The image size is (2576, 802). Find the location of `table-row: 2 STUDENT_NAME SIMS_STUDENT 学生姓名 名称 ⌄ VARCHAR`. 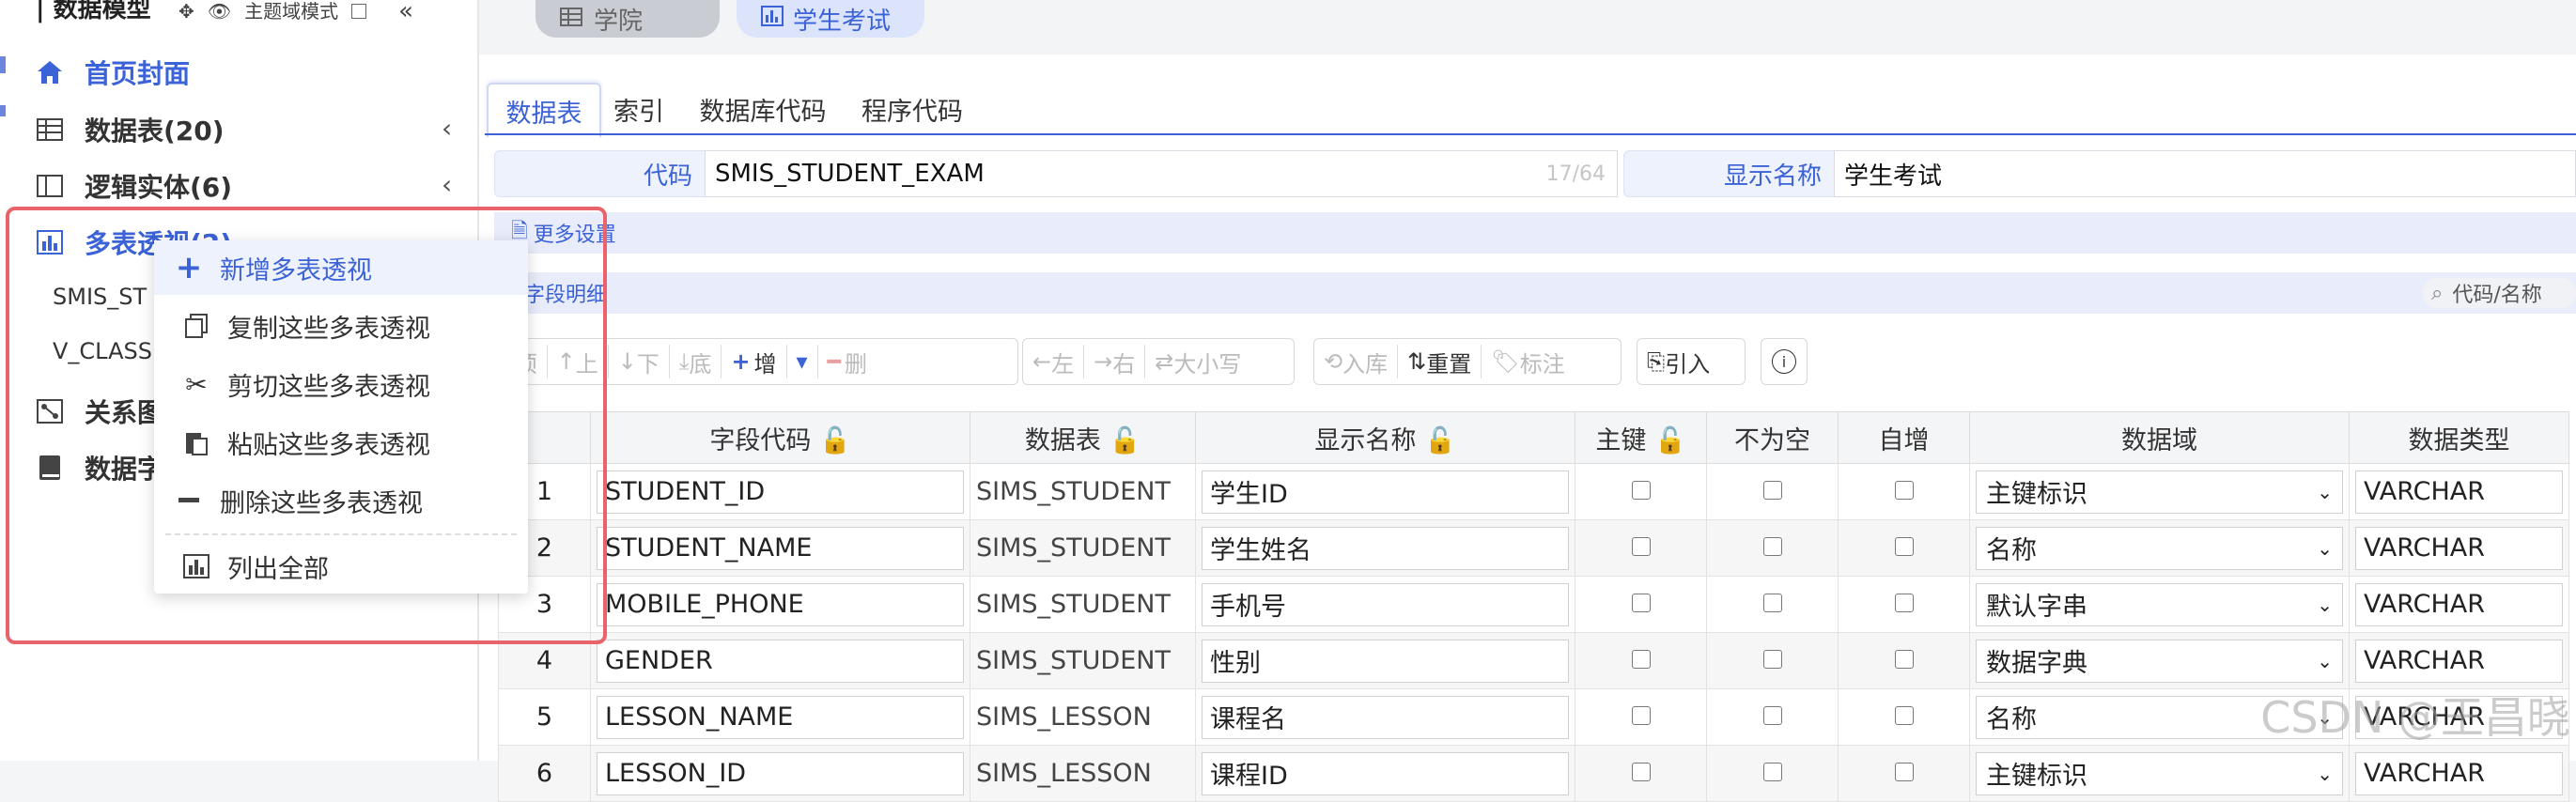

table-row: 2 STUDENT_NAME SIMS_STUDENT 学生姓名 名称 ⌄ VARCHAR is located at coordinates (1534, 548).